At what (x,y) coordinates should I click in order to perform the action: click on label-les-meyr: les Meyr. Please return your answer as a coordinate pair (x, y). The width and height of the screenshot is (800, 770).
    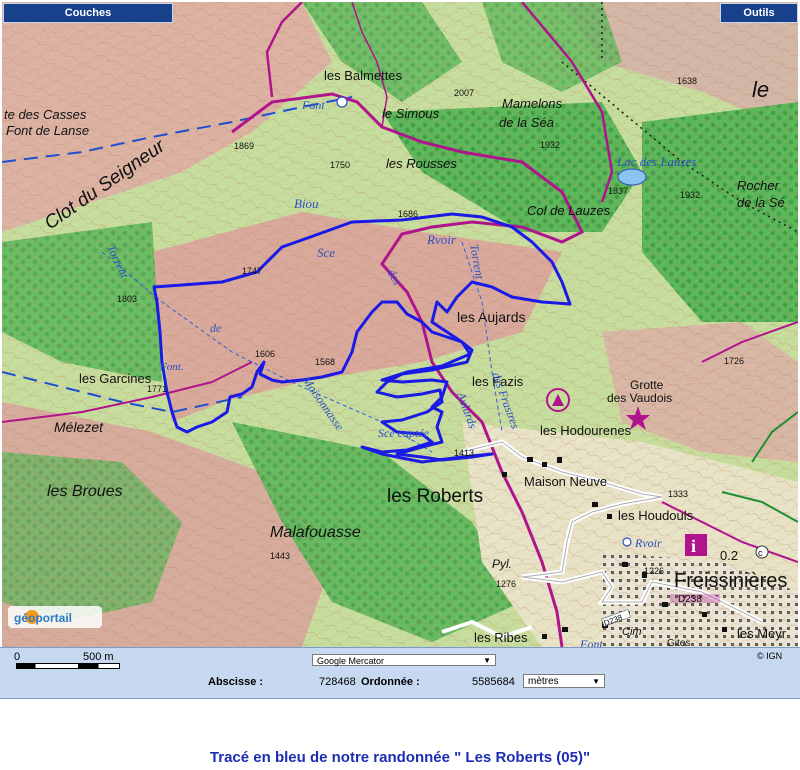
    Looking at the image, I should click on (762, 633).